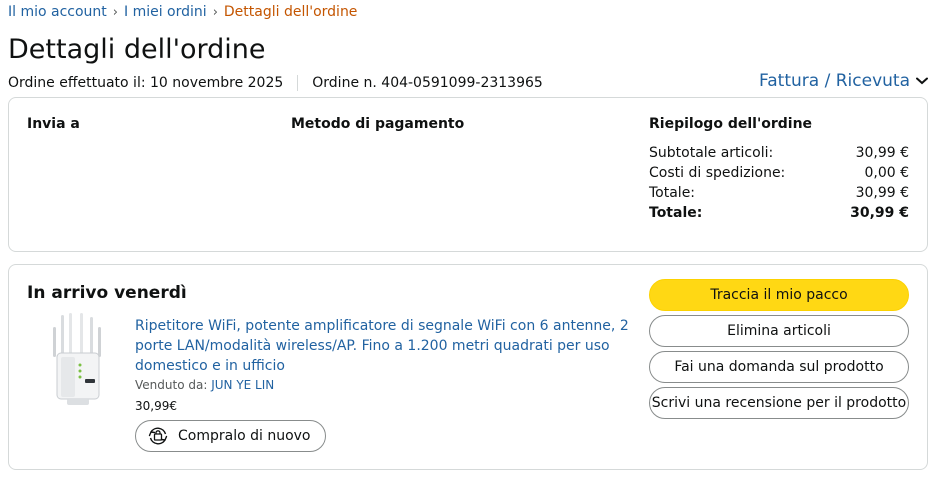  Describe the element at coordinates (156, 406) in the screenshot. I see `product-price: 30,99€` at that location.